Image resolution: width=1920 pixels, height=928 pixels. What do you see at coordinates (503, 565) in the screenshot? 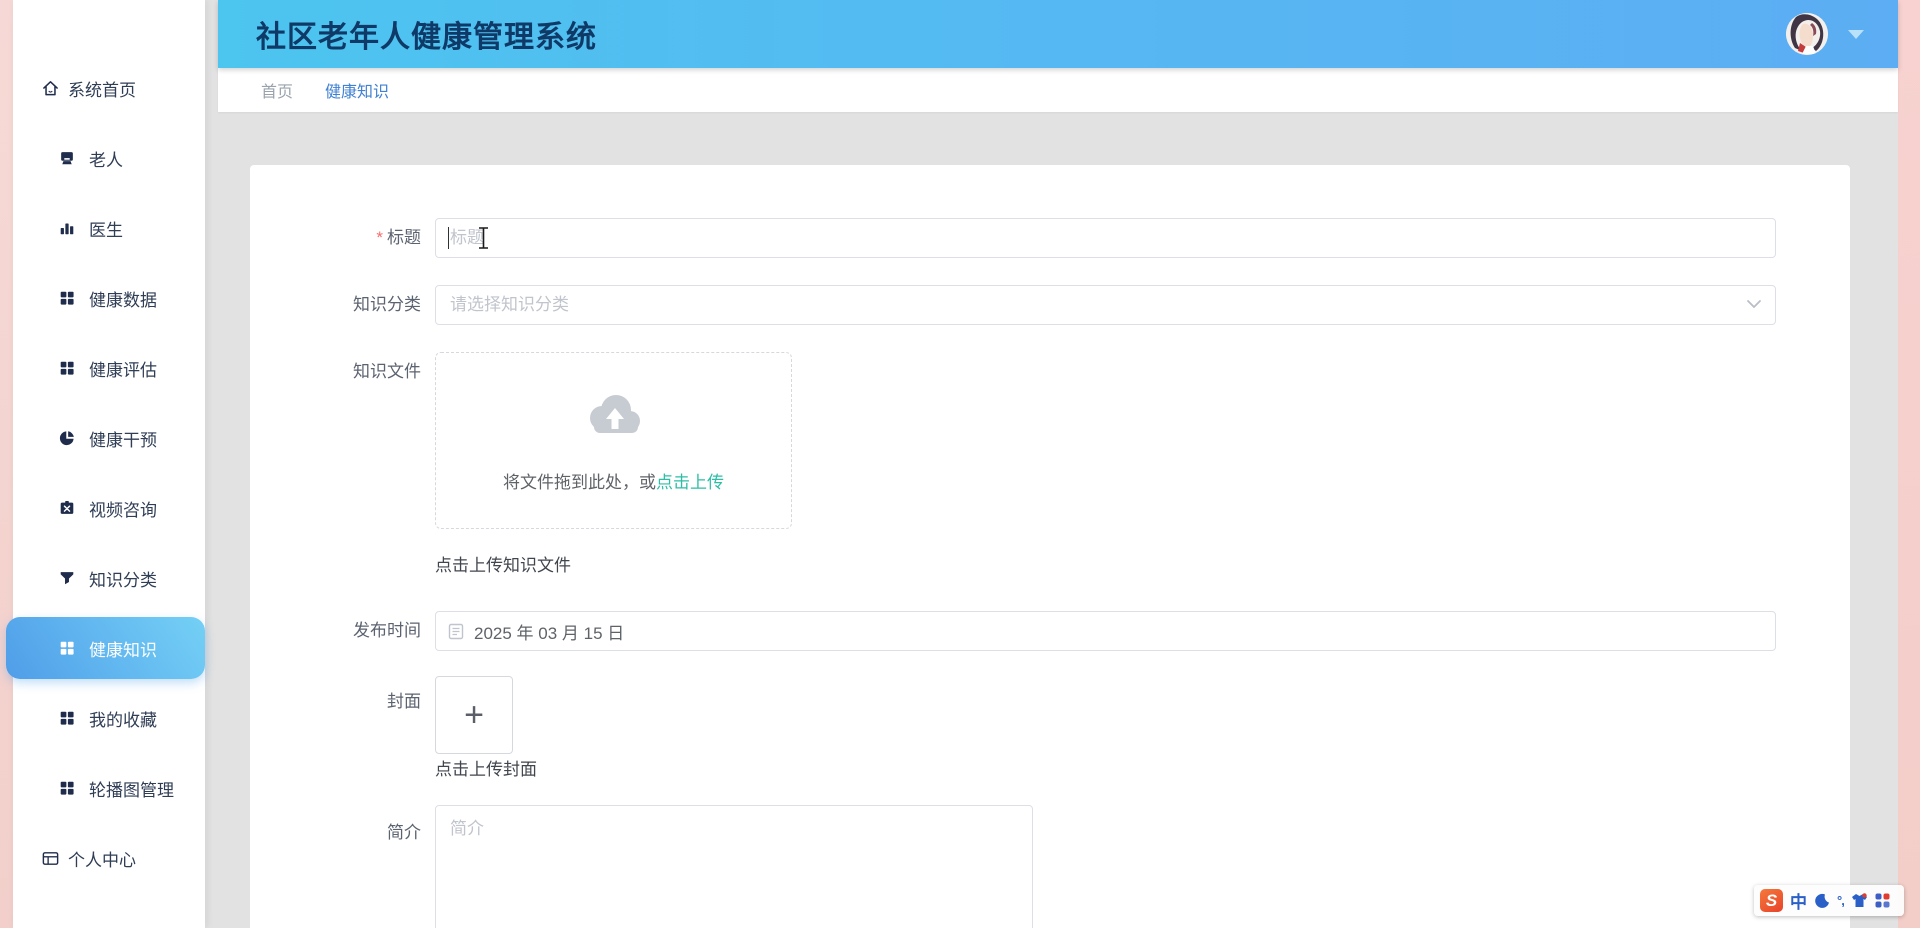
I see `file-upload-tip: 点击上传知识文件` at bounding box center [503, 565].